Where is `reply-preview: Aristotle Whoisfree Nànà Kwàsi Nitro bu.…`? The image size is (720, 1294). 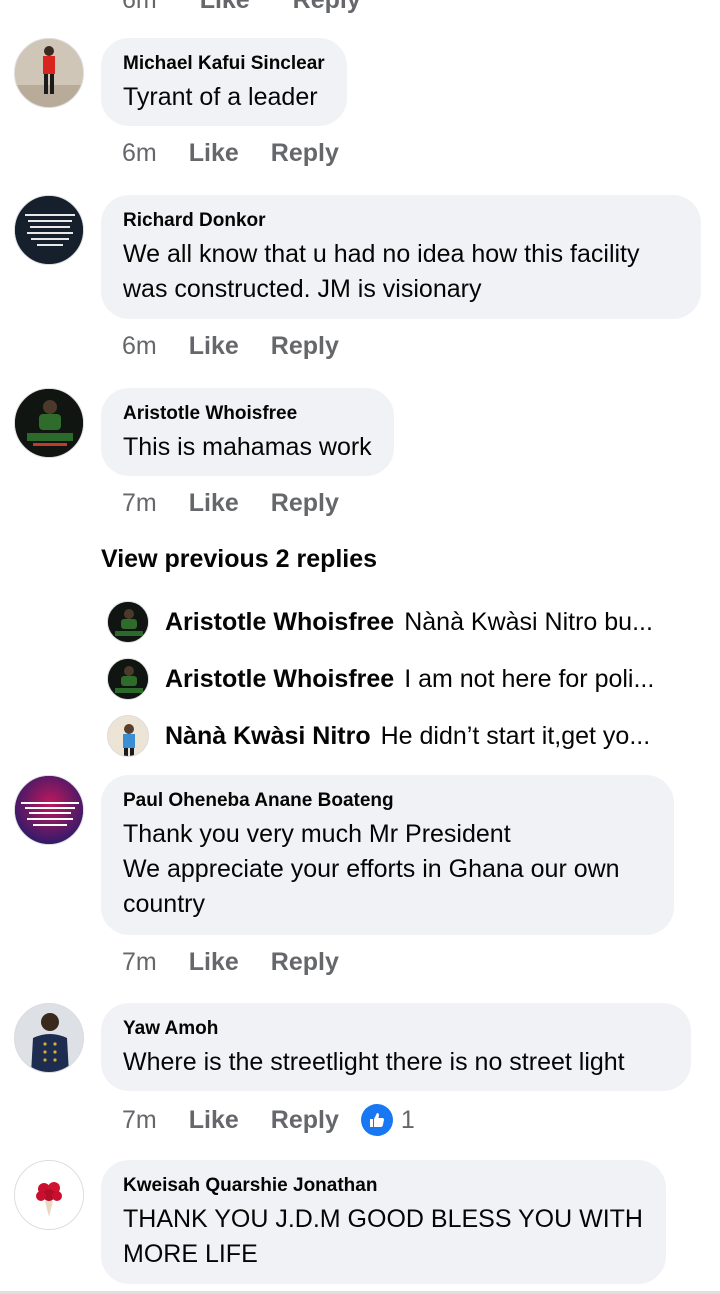
reply-preview: Aristotle Whoisfree Nànà Kwàsi Nitro bu.… is located at coordinates (407, 622).